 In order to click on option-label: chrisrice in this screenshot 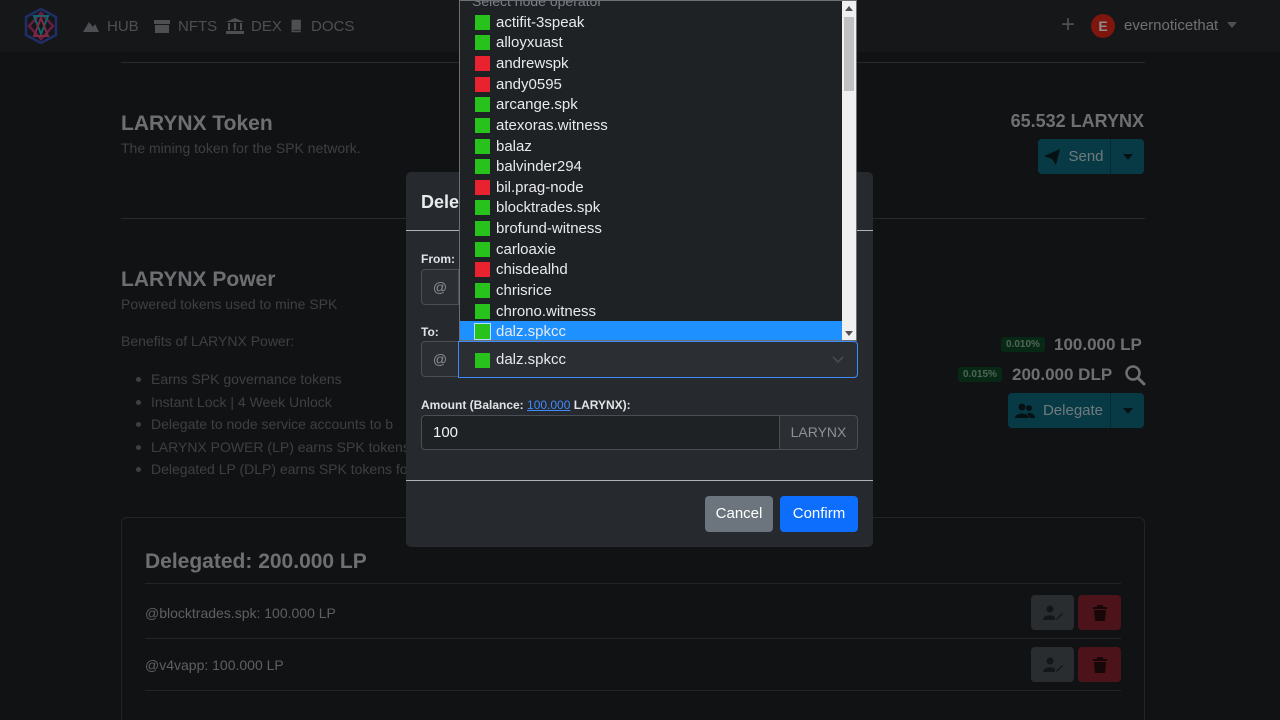, I will do `click(524, 290)`.